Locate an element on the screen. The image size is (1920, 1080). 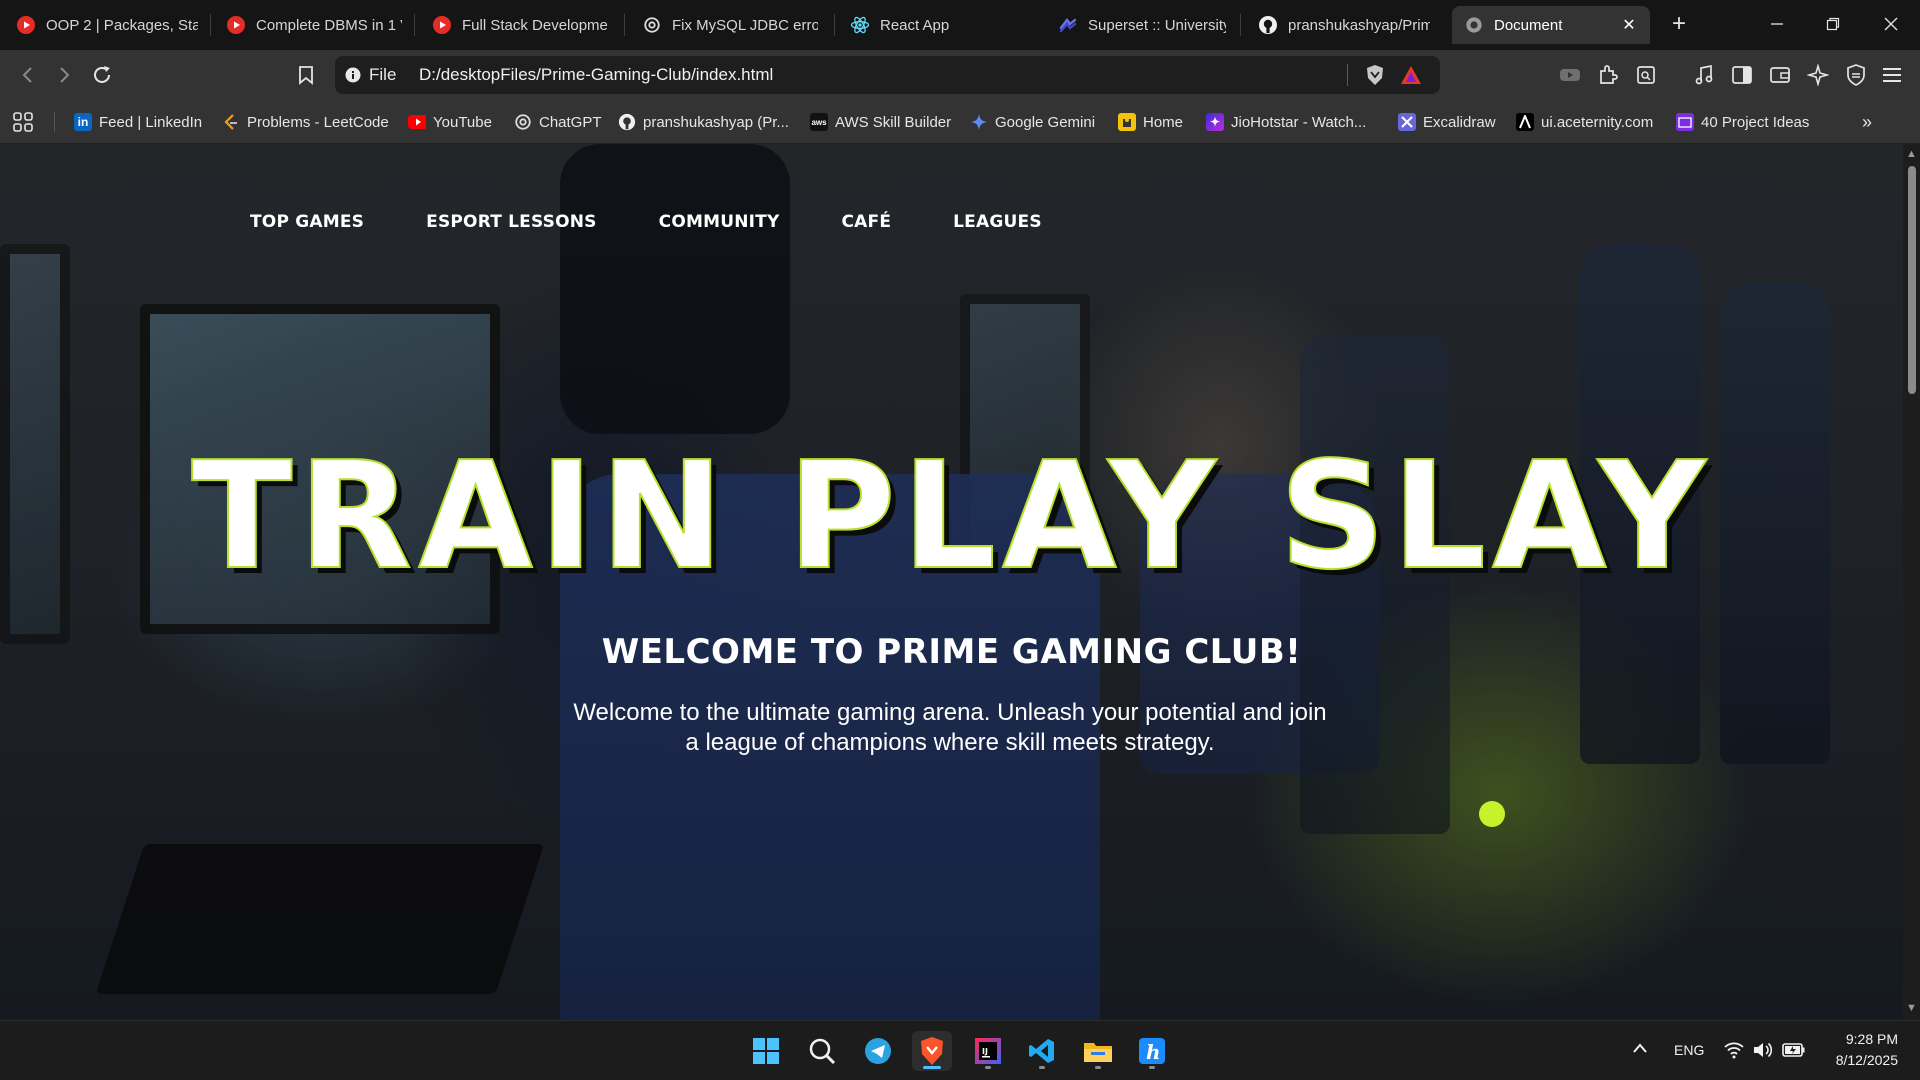
bookmark-home: Home is located at coordinates (1150, 122).